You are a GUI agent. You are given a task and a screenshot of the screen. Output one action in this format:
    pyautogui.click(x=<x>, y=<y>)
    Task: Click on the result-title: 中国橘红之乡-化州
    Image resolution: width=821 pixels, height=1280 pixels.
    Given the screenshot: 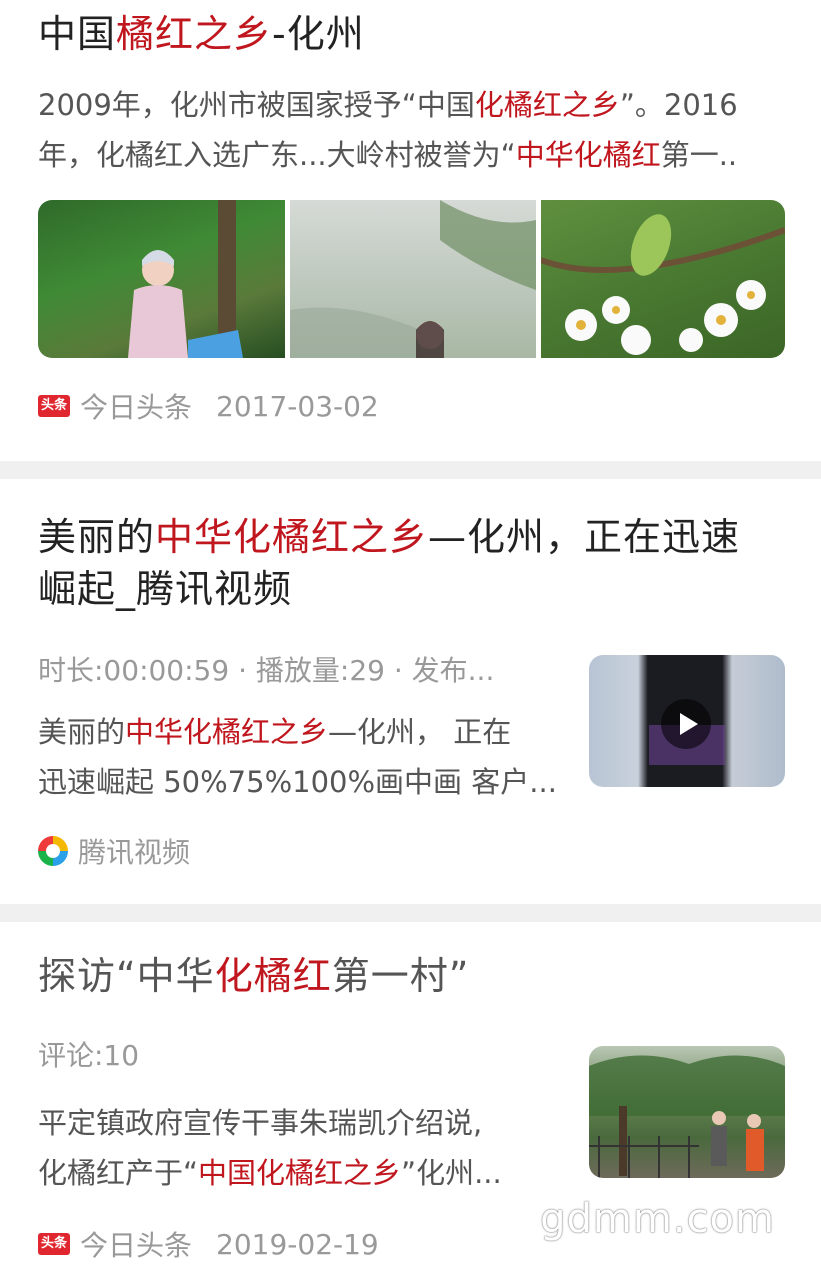 What is the action you would take?
    pyautogui.click(x=201, y=34)
    